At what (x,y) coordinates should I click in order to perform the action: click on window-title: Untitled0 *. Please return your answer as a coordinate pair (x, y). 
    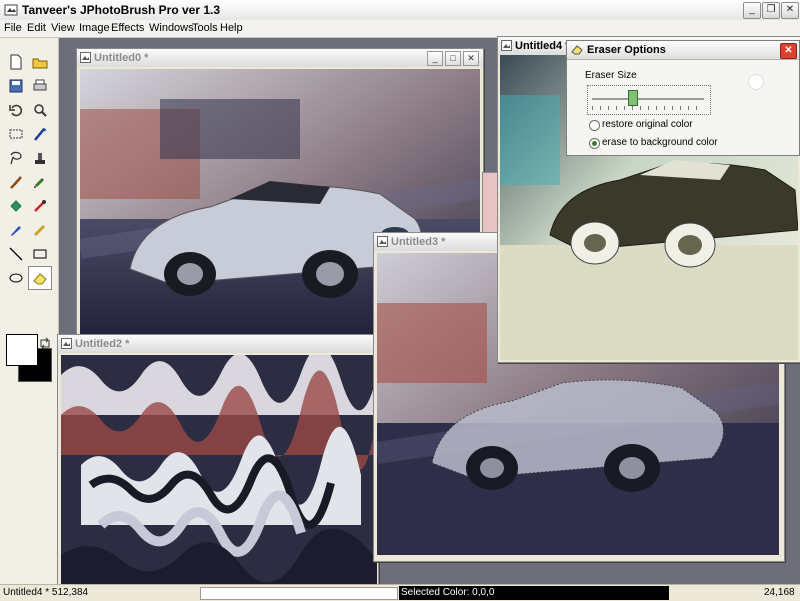
    Looking at the image, I should click on (121, 58).